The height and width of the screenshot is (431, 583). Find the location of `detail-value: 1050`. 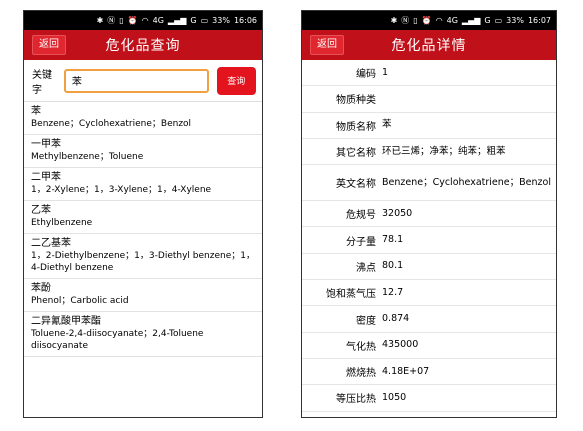

detail-value: 1050 is located at coordinates (394, 397).